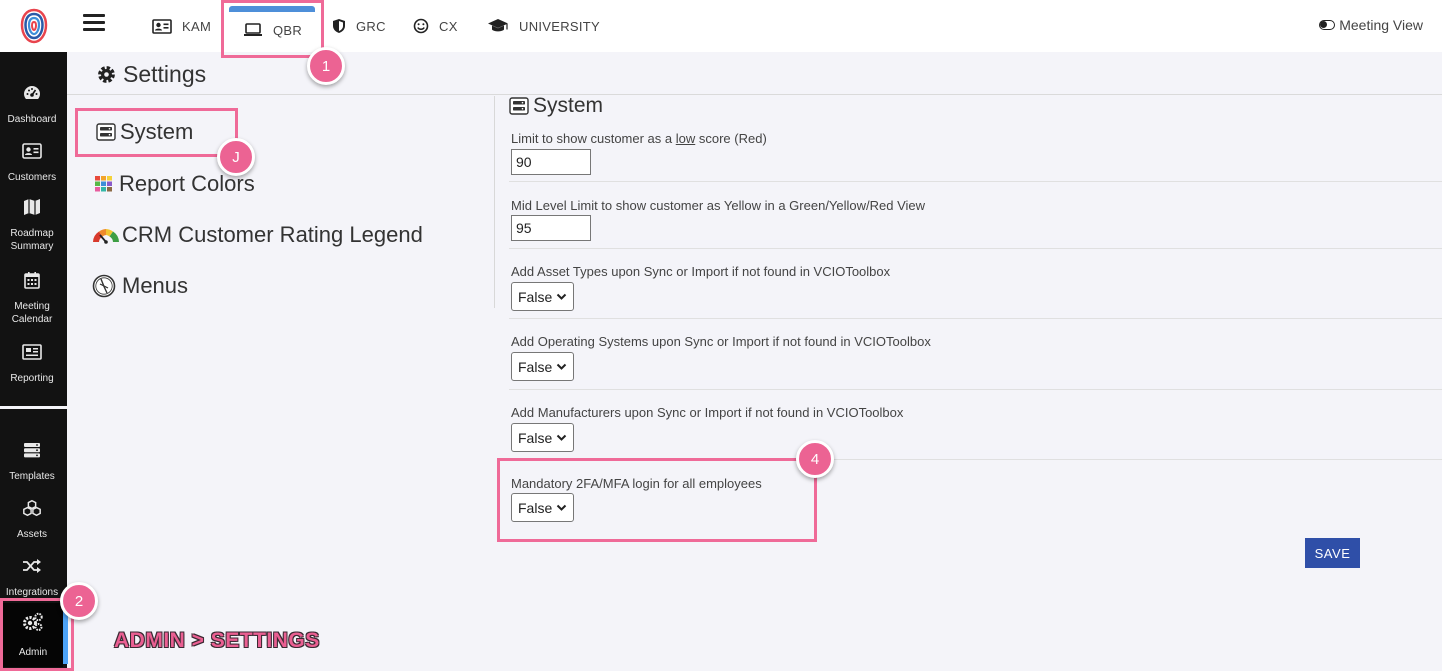 The width and height of the screenshot is (1442, 671). I want to click on operating-systems-select: False, so click(542, 366).